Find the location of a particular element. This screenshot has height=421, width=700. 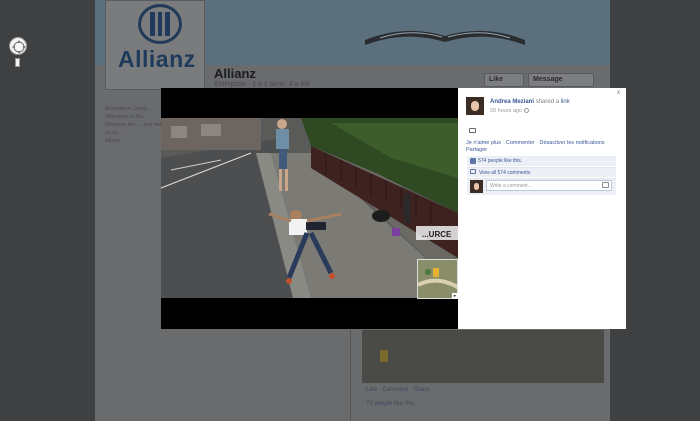

timeline-post-likes: 73 people like this. is located at coordinates (391, 404).